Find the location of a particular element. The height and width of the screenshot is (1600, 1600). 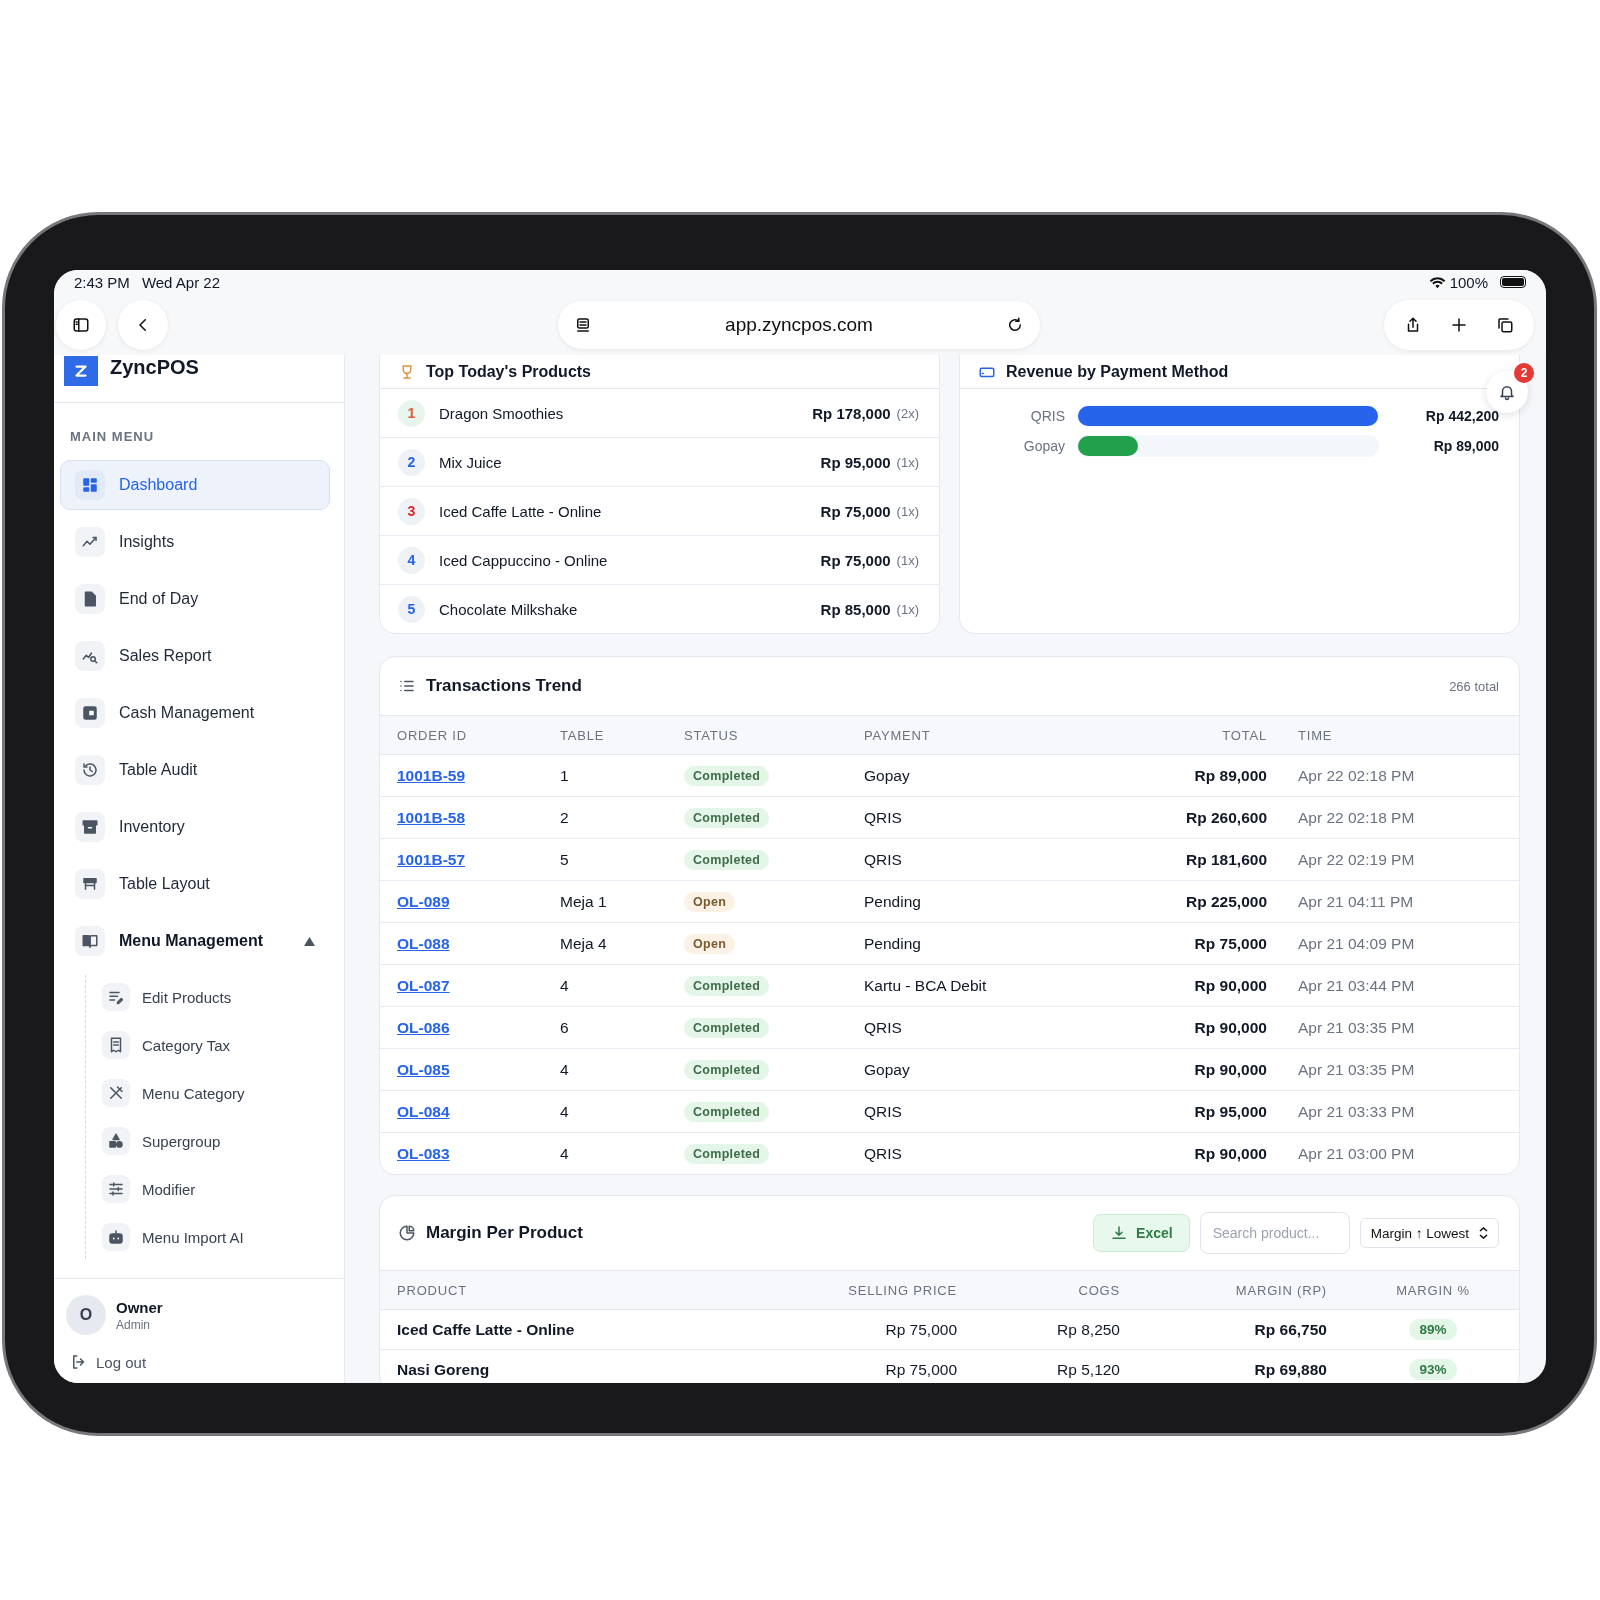

rank-badge: 2 is located at coordinates (411, 462).